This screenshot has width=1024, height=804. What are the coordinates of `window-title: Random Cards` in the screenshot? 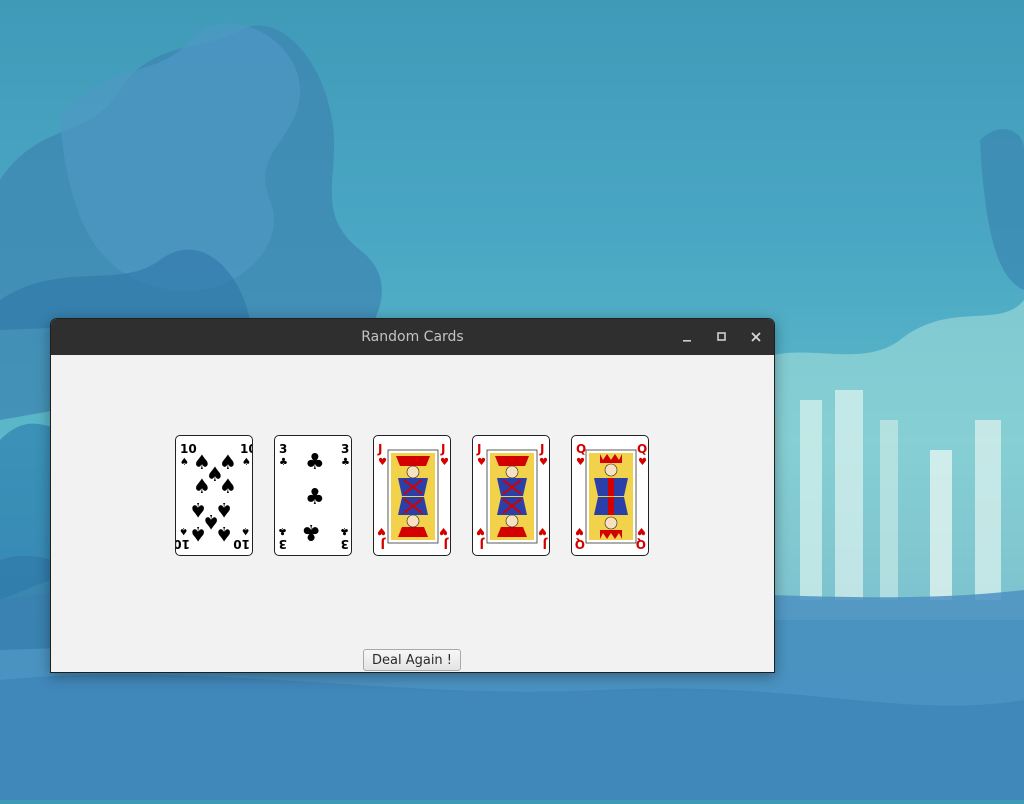 It's located at (412, 337).